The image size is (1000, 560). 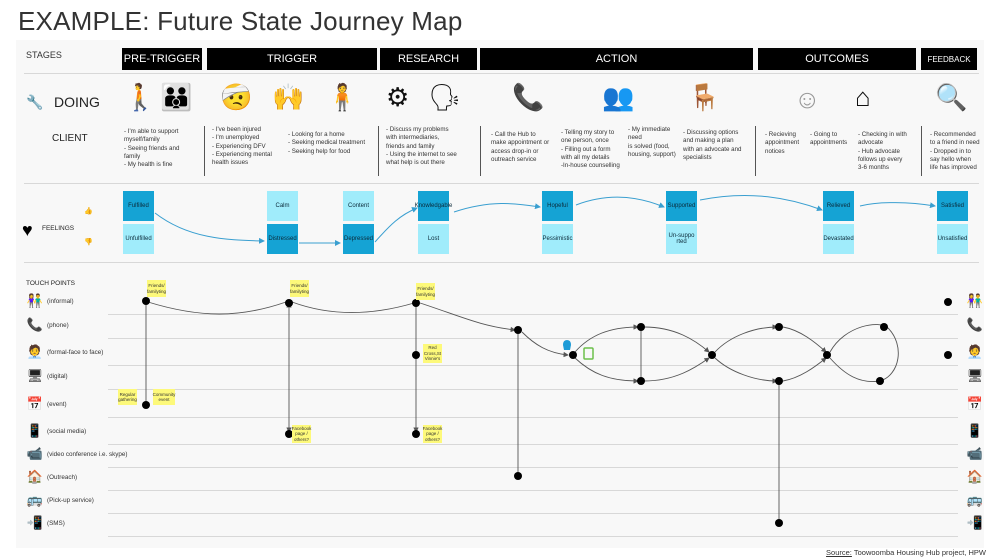 I want to click on sticky-note: Community event, so click(x=164, y=397).